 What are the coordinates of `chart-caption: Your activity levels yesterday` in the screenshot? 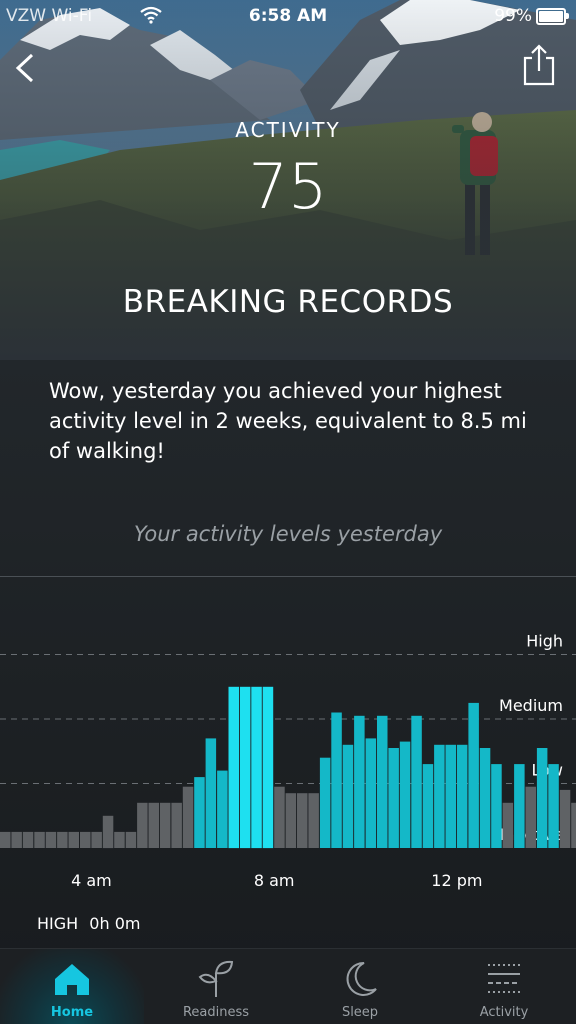 It's located at (288, 534).